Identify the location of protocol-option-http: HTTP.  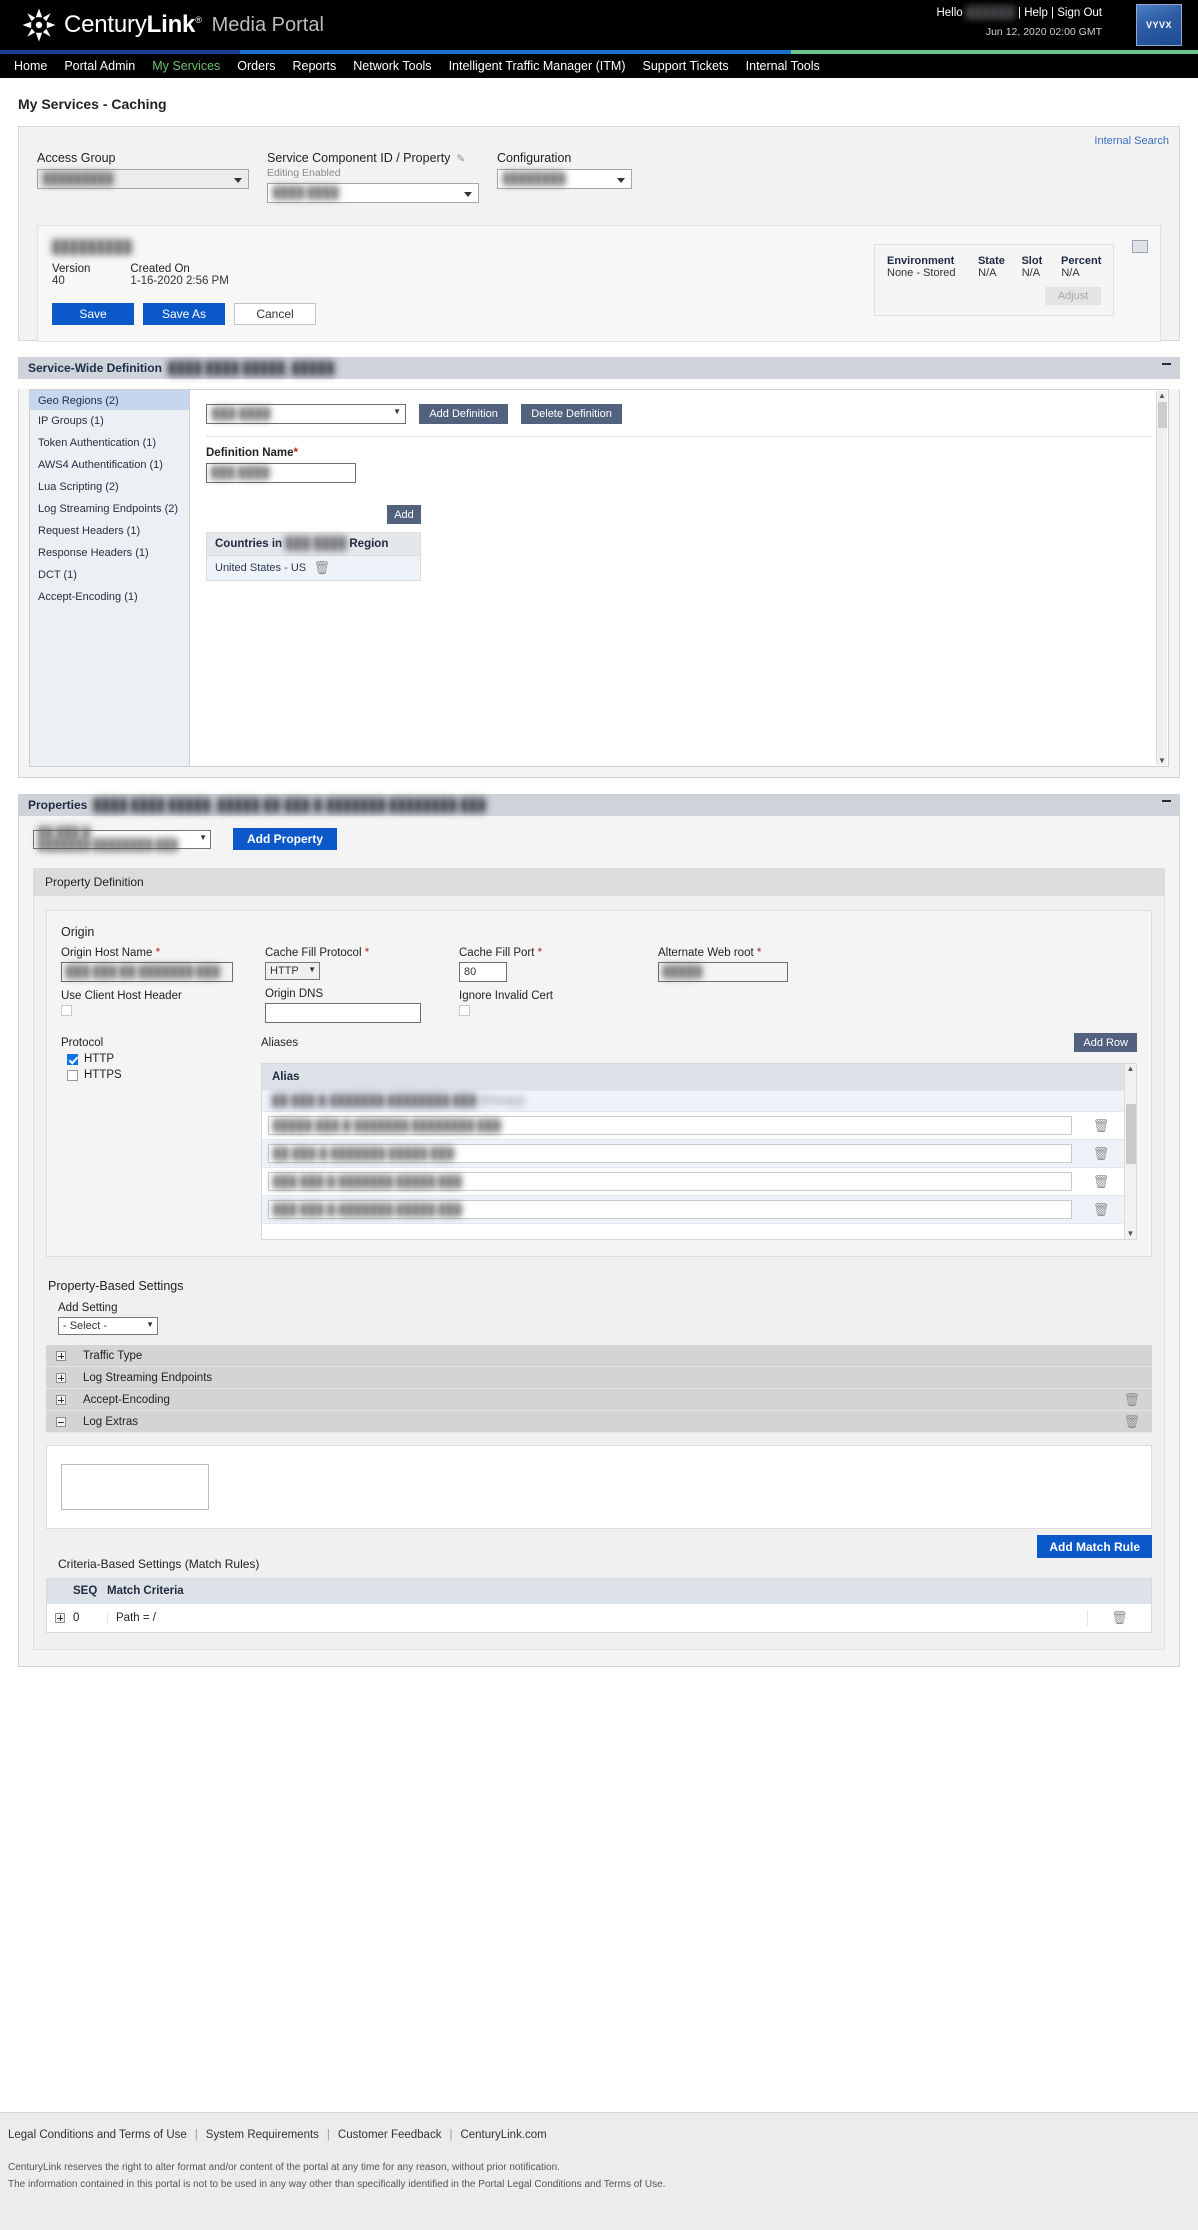
(161, 1059).